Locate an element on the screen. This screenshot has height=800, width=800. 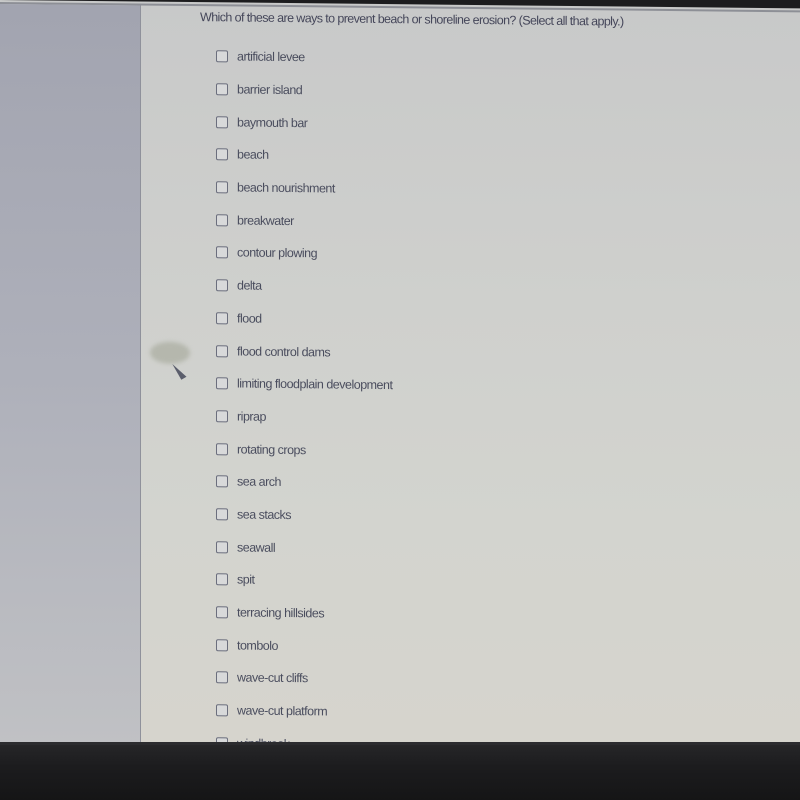
option-label: rotating crops is located at coordinates (271, 449).